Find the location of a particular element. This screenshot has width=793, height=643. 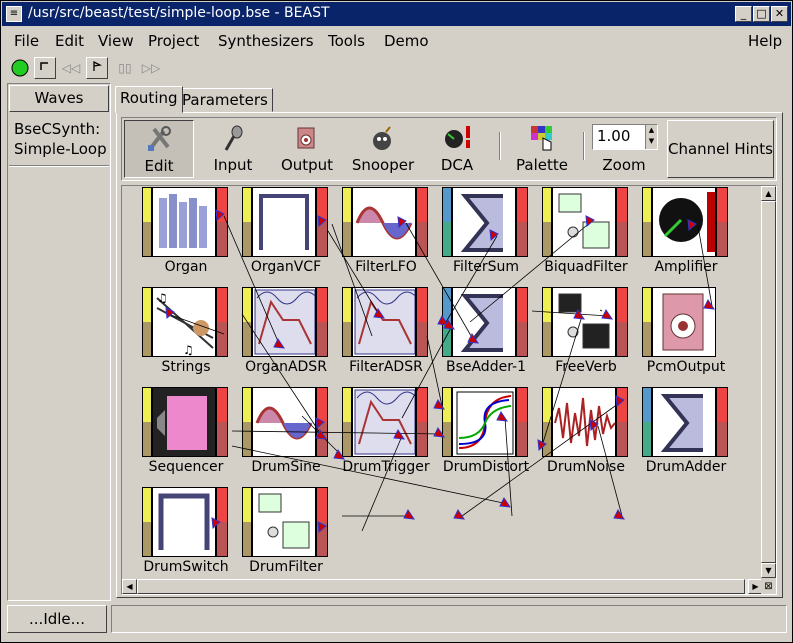

maximize-button: □ is located at coordinates (761, 14).